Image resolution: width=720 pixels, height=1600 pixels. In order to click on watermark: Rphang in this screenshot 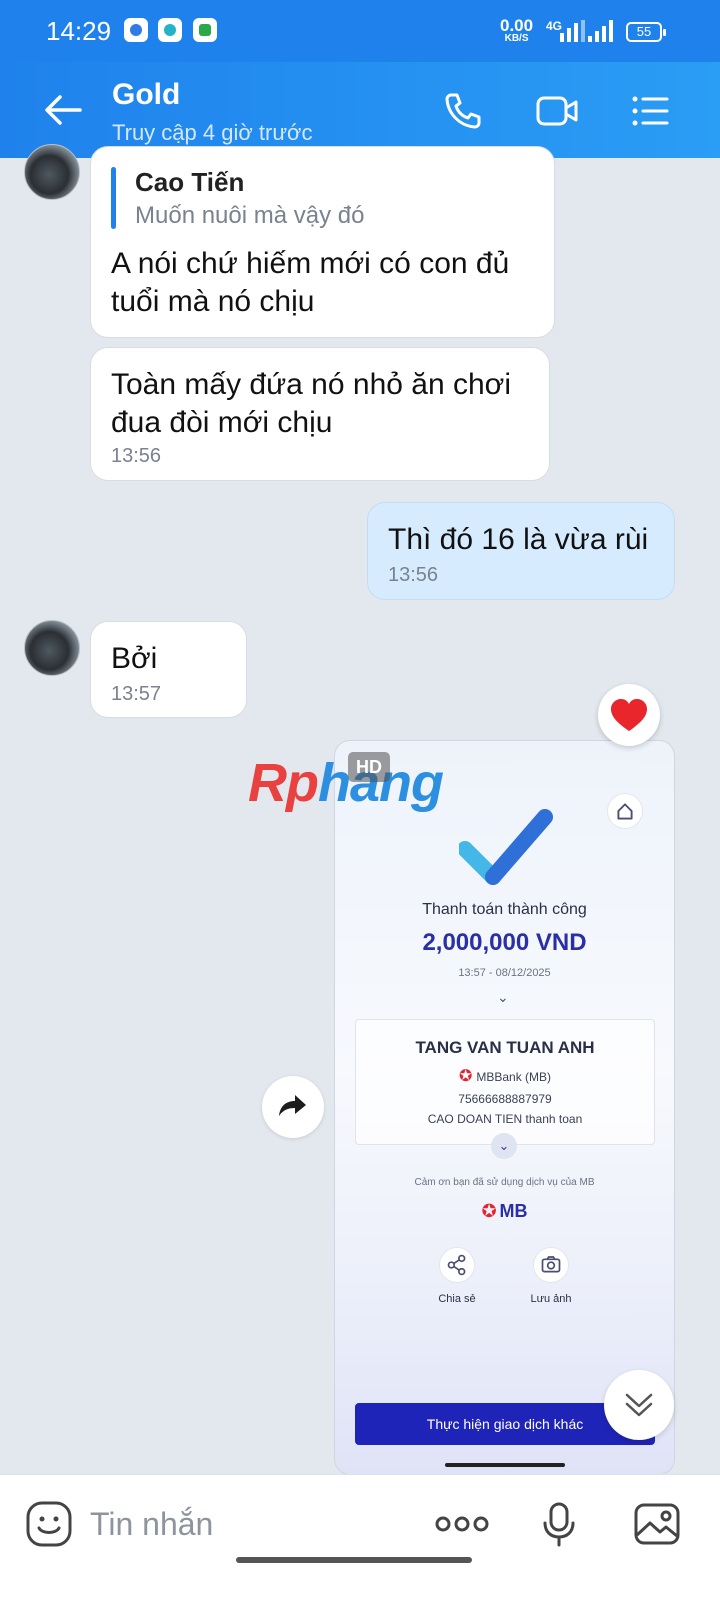, I will do `click(346, 783)`.